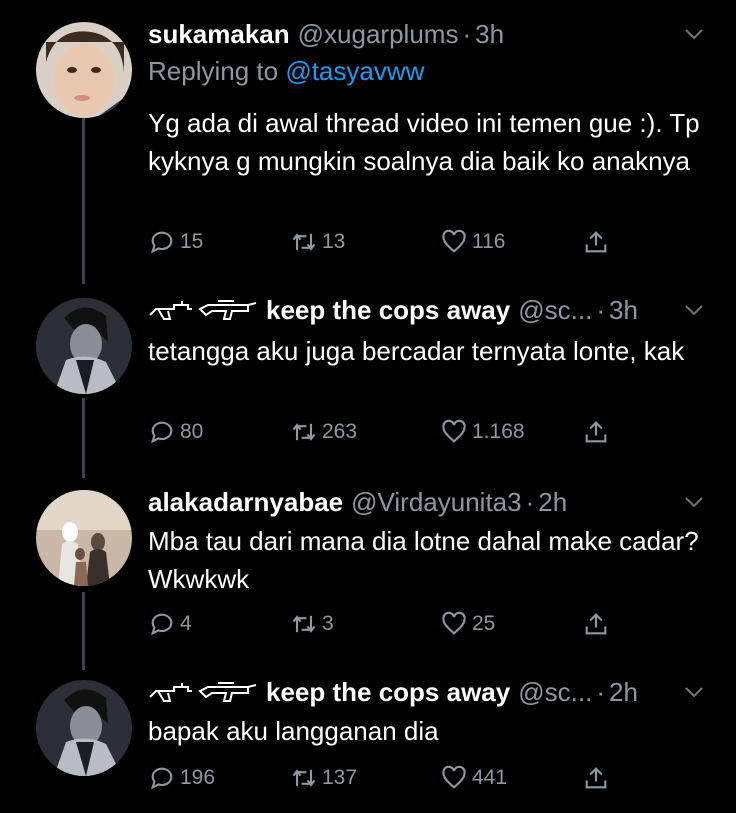  What do you see at coordinates (436, 502) in the screenshot?
I see `user-handle: @Virdayunita3` at bounding box center [436, 502].